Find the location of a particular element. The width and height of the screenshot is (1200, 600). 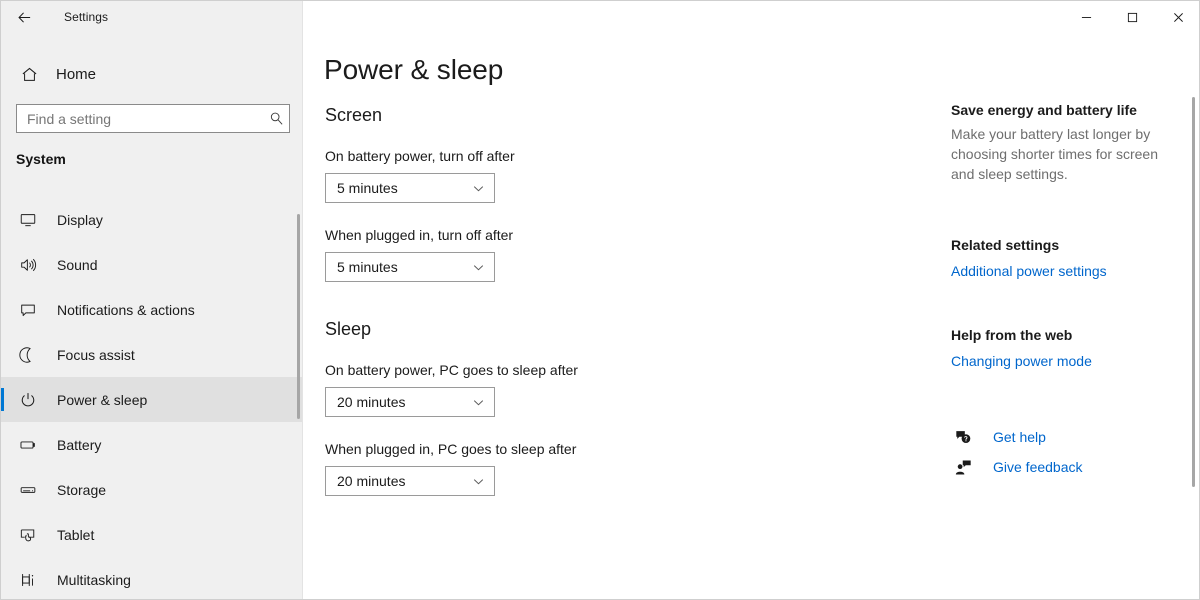

screen-plugged-dropdown: 5 minutes is located at coordinates (410, 267).